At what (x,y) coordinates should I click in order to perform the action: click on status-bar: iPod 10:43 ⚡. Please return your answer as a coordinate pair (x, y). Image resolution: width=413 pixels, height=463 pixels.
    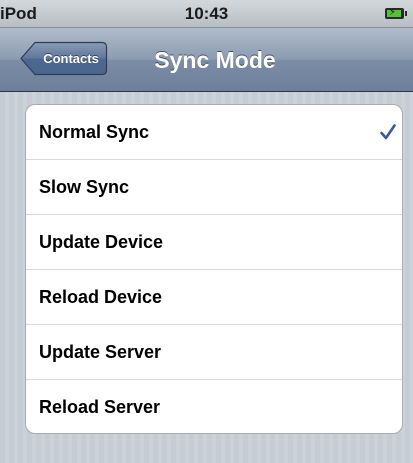
    Looking at the image, I should click on (206, 14).